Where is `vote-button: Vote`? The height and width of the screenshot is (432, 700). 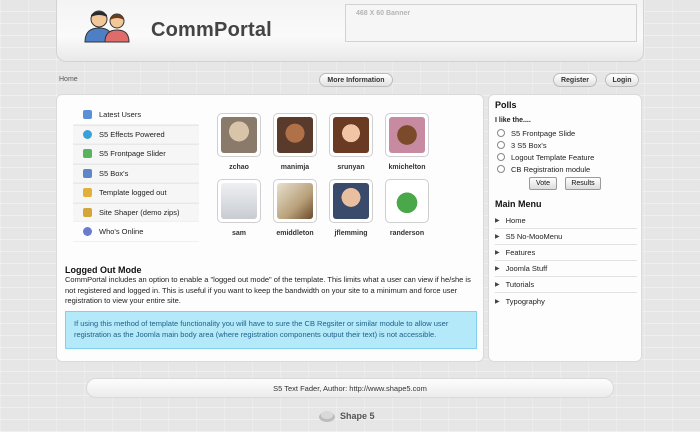
vote-button: Vote is located at coordinates (543, 183).